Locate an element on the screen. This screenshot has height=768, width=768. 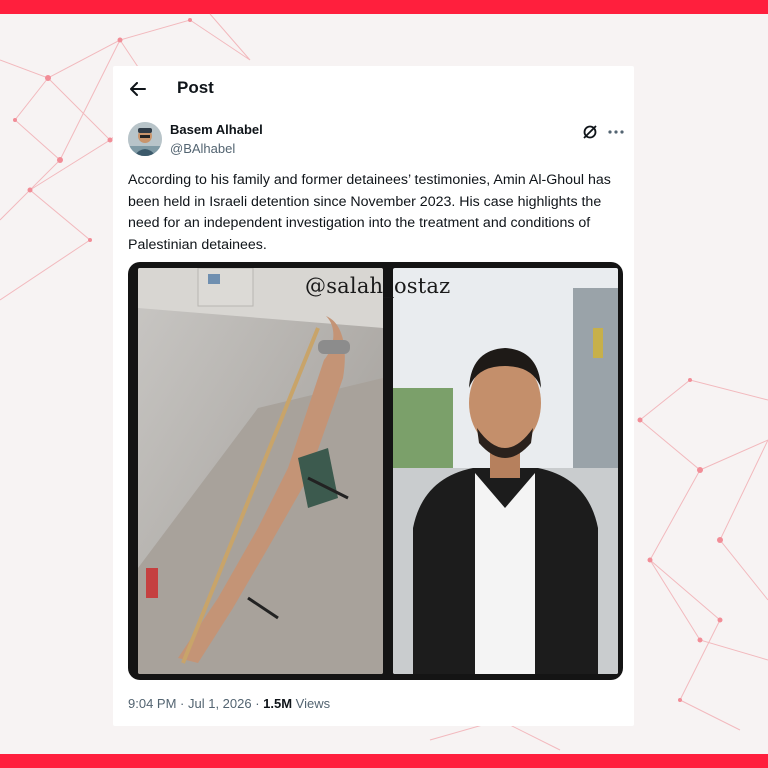
post-header: Post is located at coordinates (373, 90).